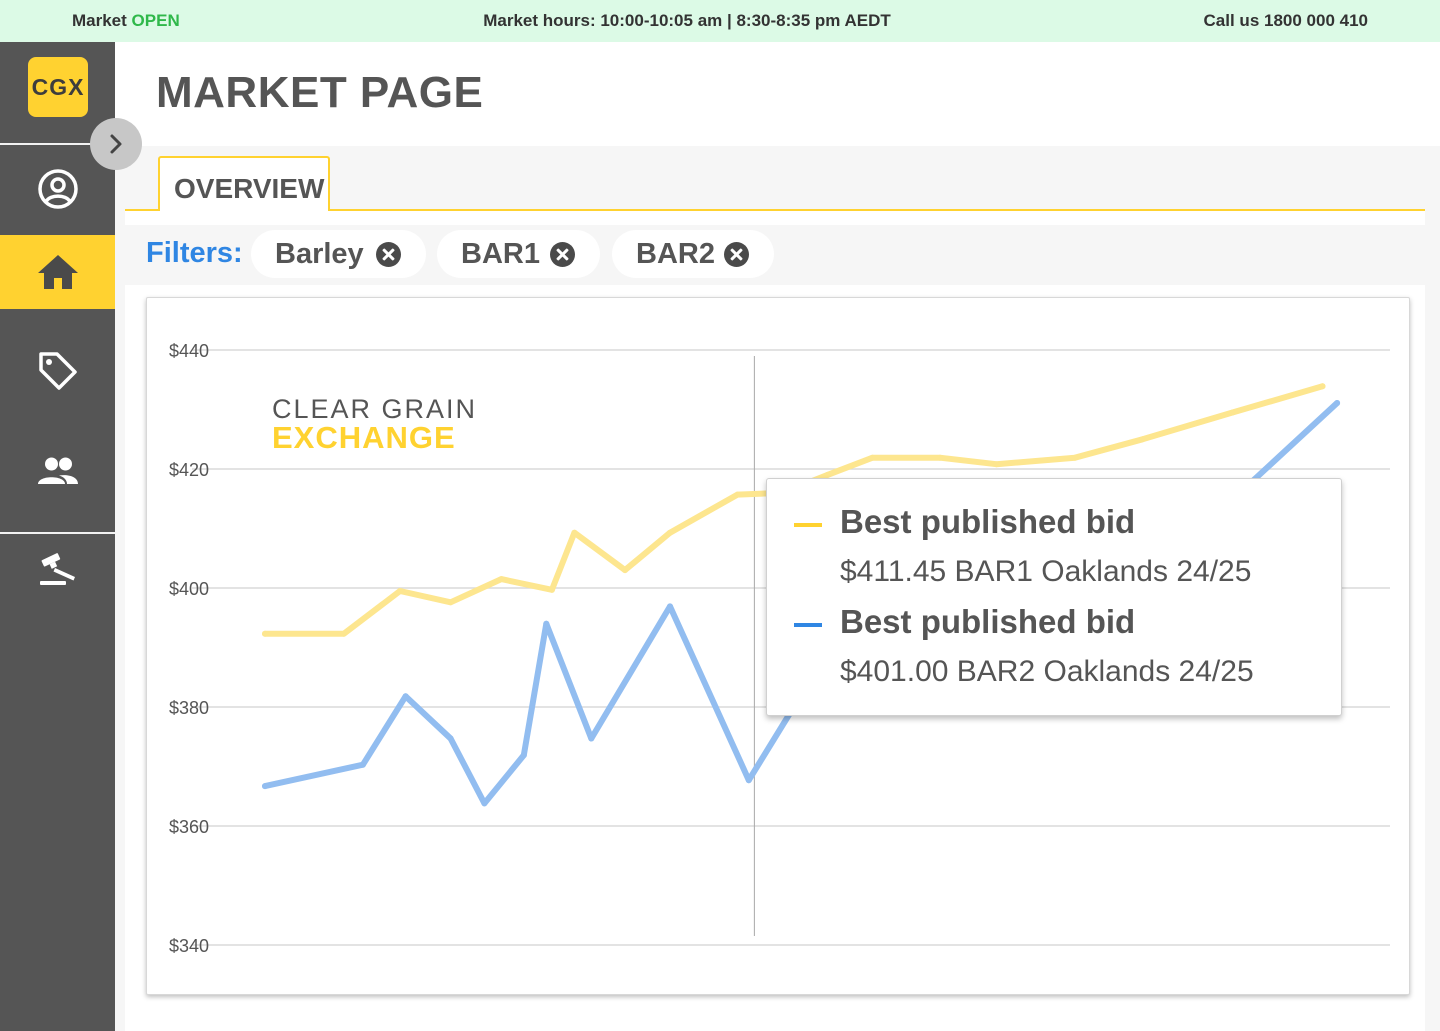 Image resolution: width=1440 pixels, height=1031 pixels. I want to click on y-tick-label: $420, so click(189, 470).